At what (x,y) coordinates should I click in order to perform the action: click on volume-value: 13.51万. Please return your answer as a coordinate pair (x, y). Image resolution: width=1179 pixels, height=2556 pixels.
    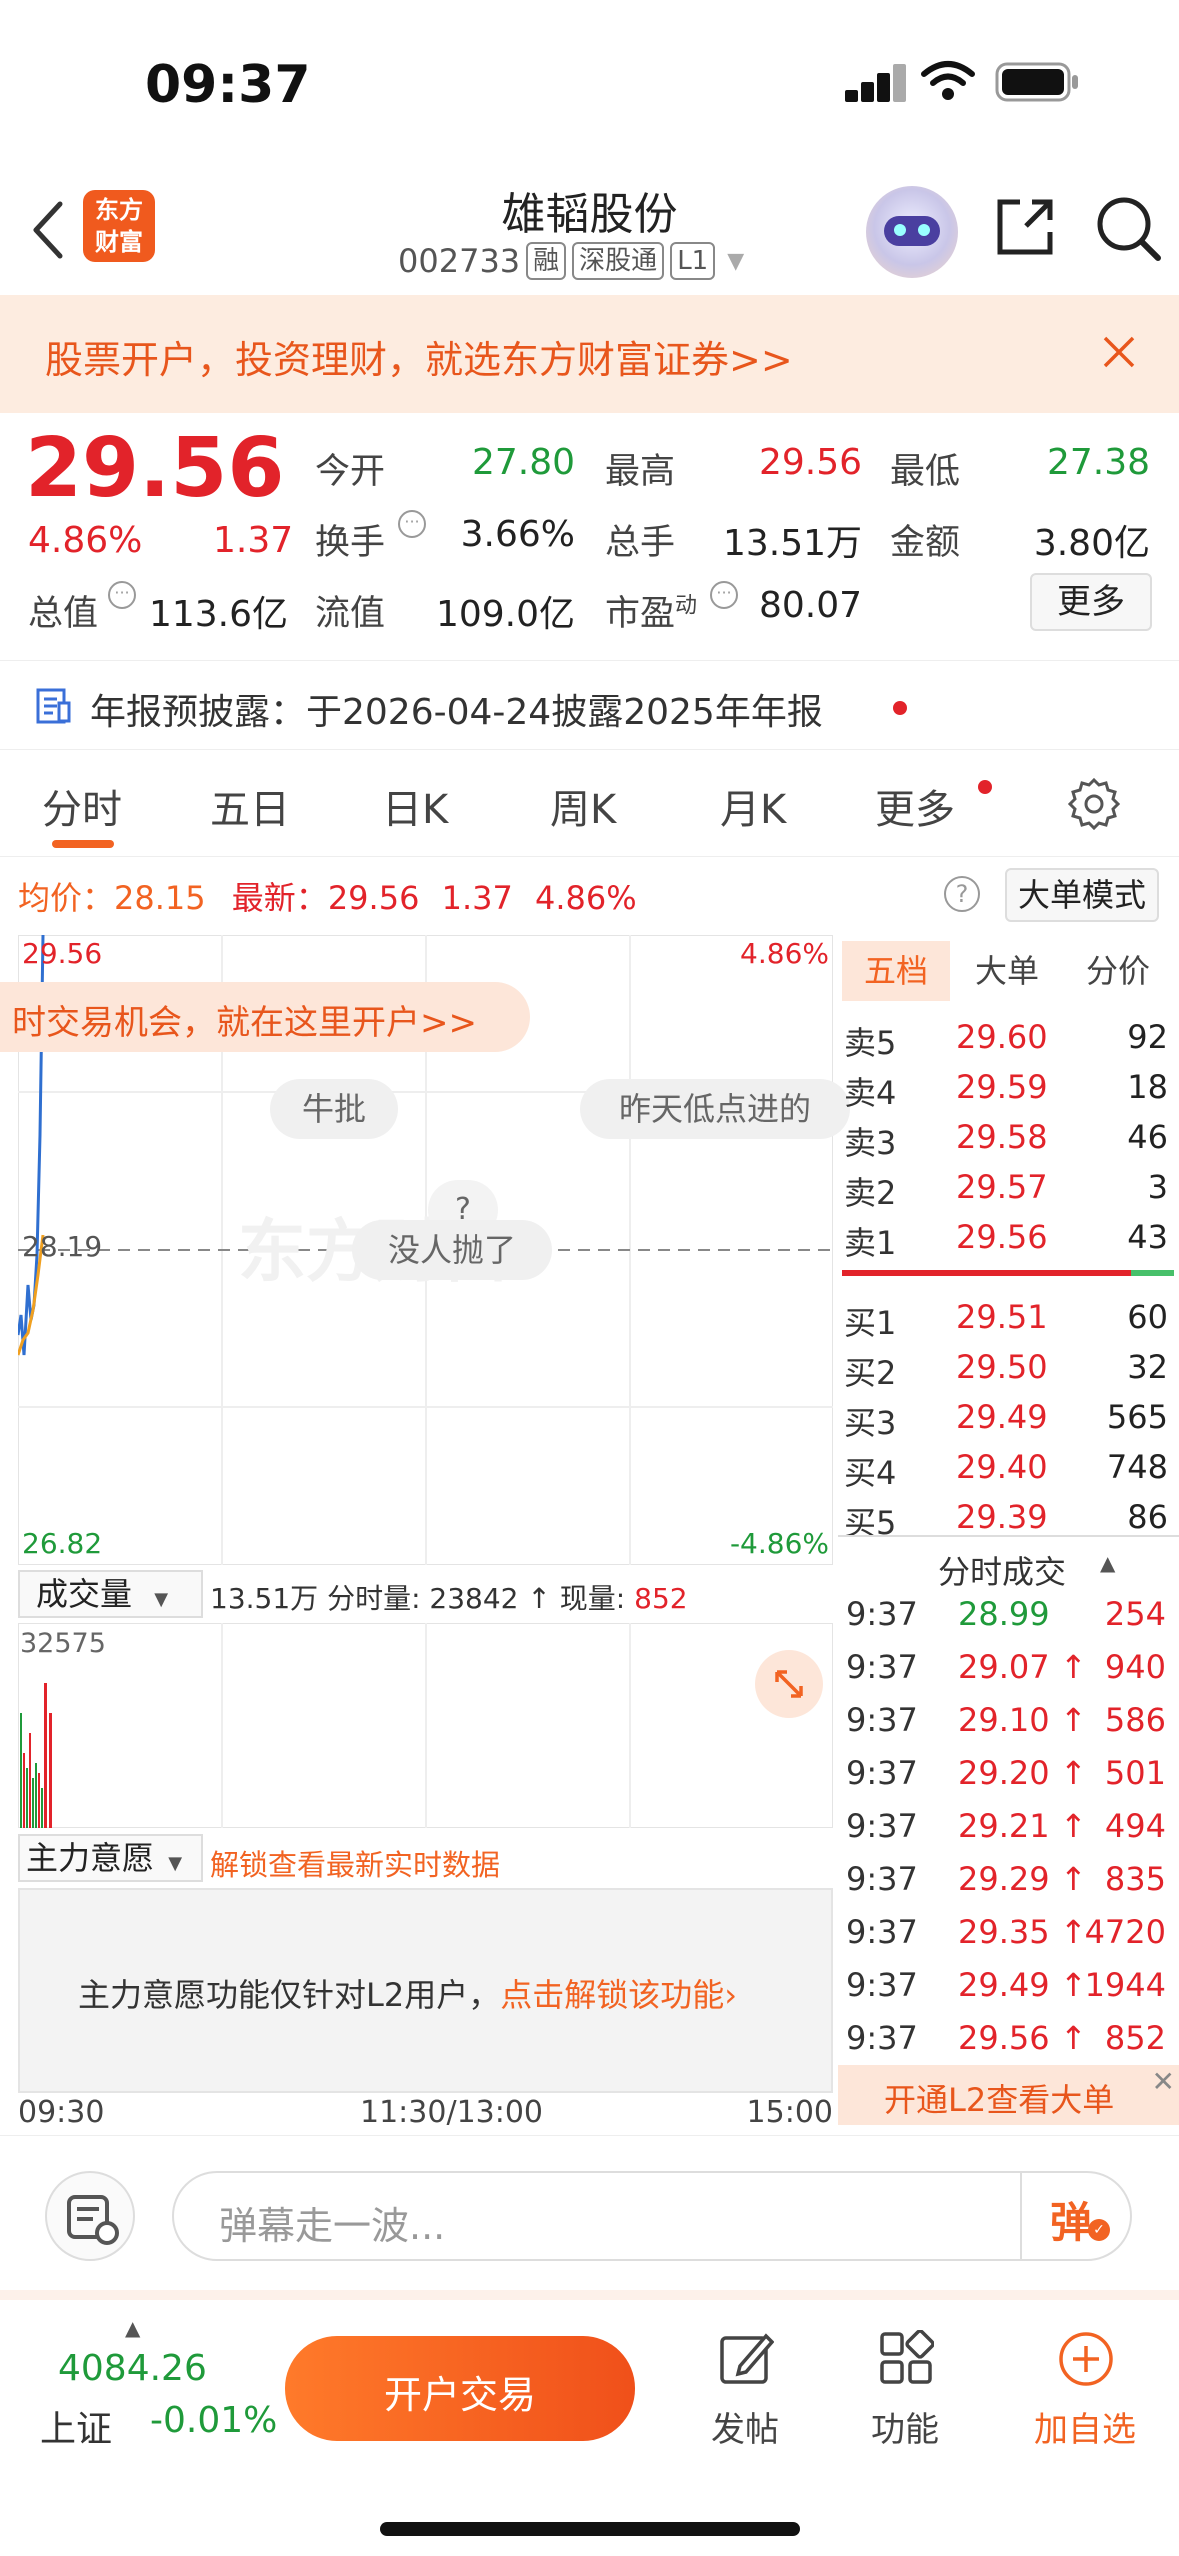
    Looking at the image, I should click on (792, 543).